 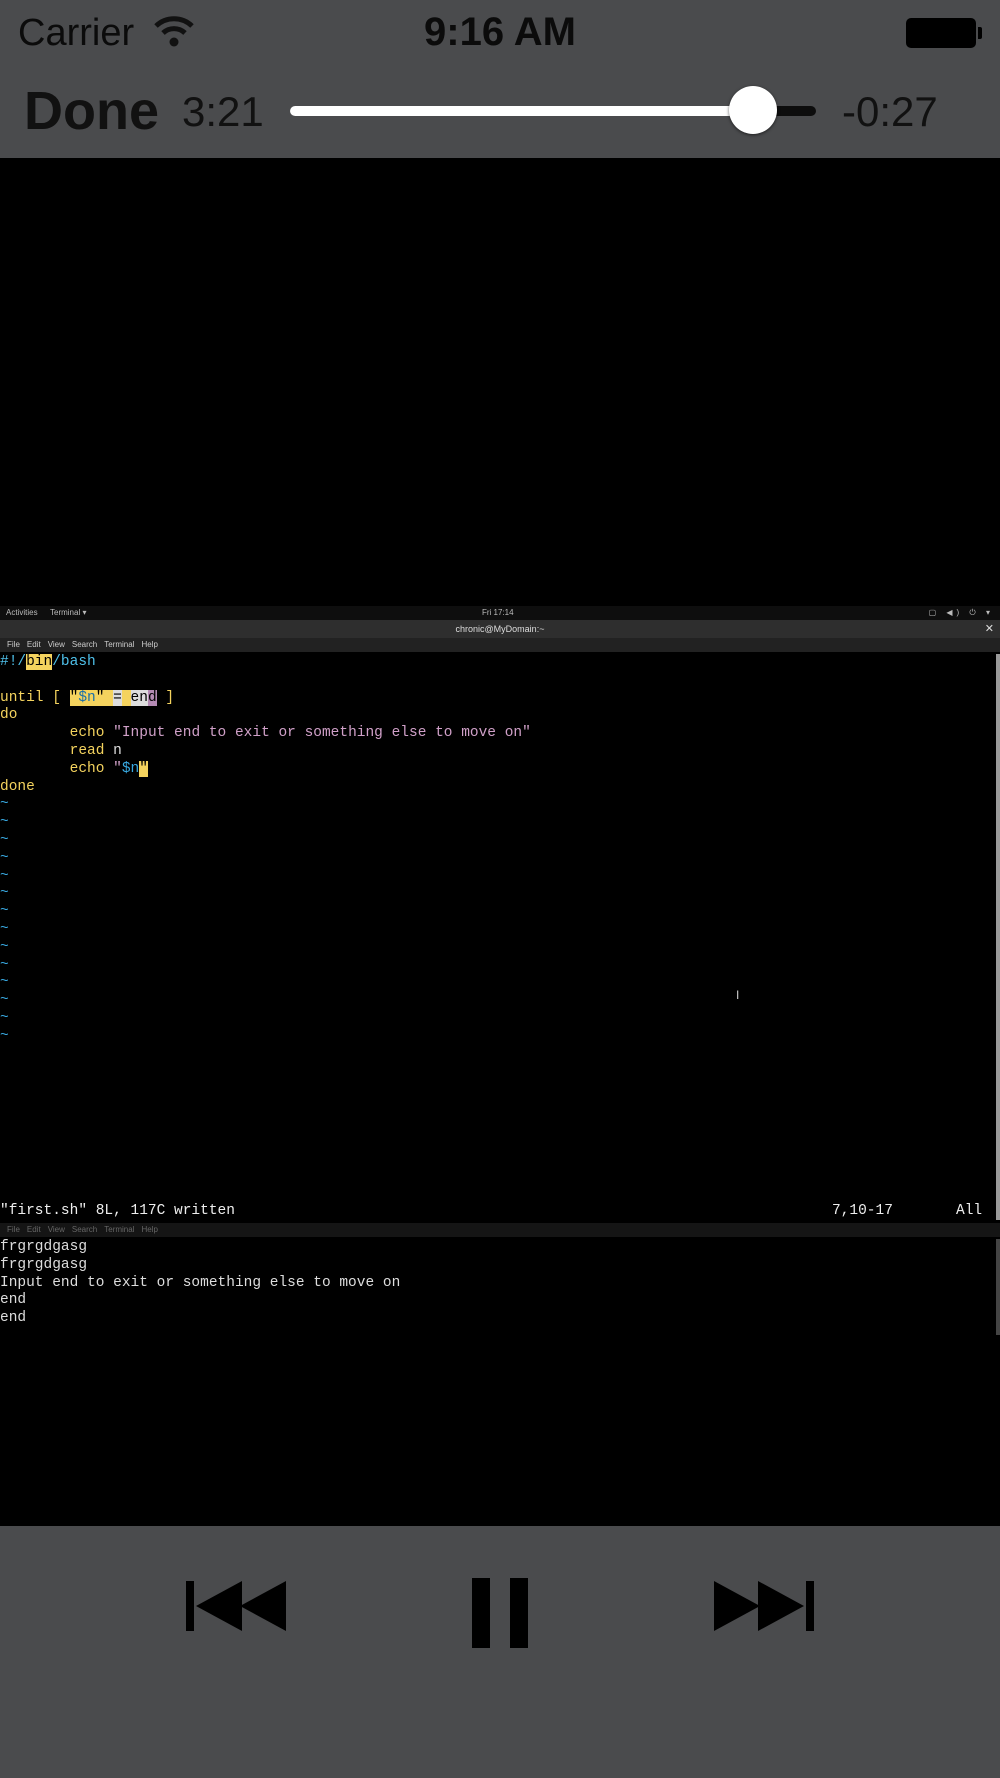 What do you see at coordinates (890, 111) in the screenshot?
I see `remaining-time: -0:27` at bounding box center [890, 111].